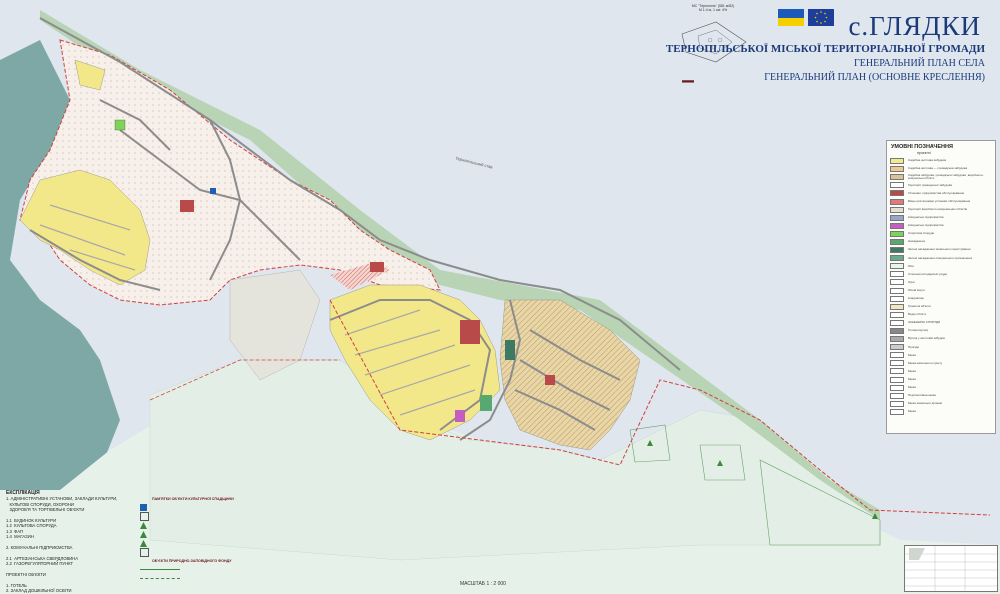 The image size is (1000, 594). What do you see at coordinates (919, 63) in the screenshot?
I see `plan-title: ГЕНЕРАЛЬНИЙ ПЛАН СЕЛА` at bounding box center [919, 63].